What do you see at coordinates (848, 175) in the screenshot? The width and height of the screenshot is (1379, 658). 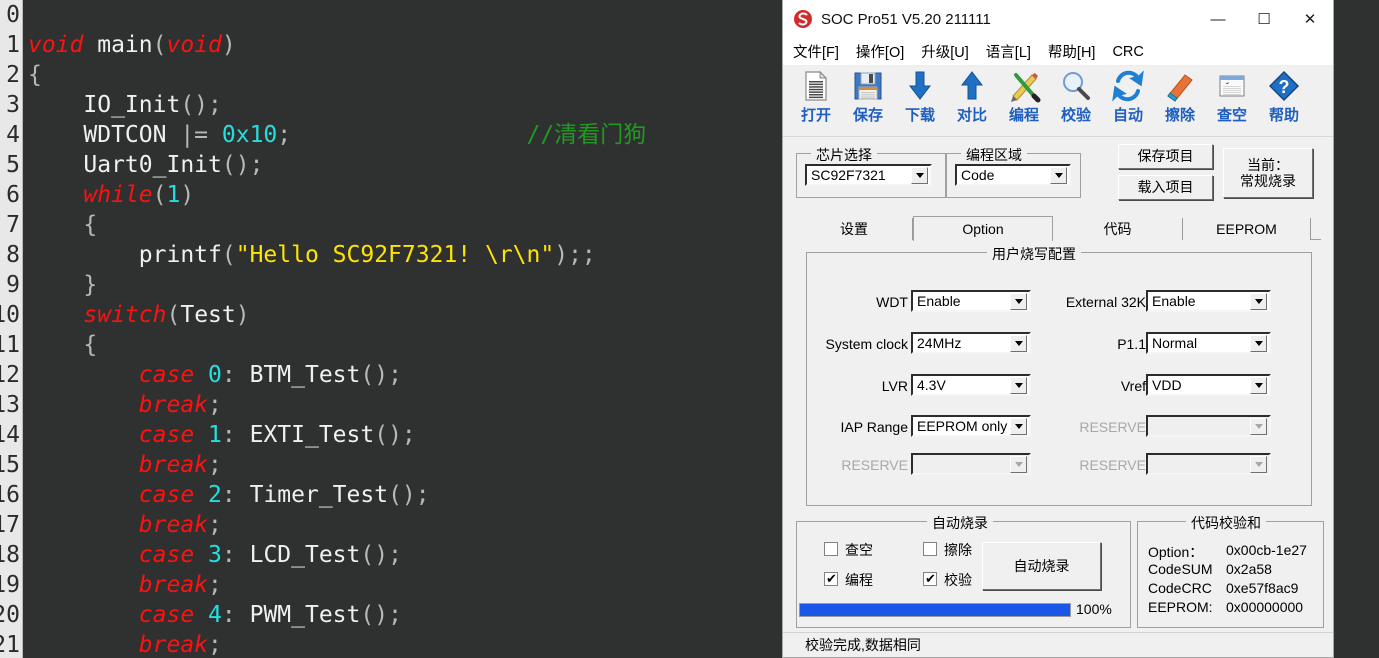 I see `chip-select-value: SC92F7321` at bounding box center [848, 175].